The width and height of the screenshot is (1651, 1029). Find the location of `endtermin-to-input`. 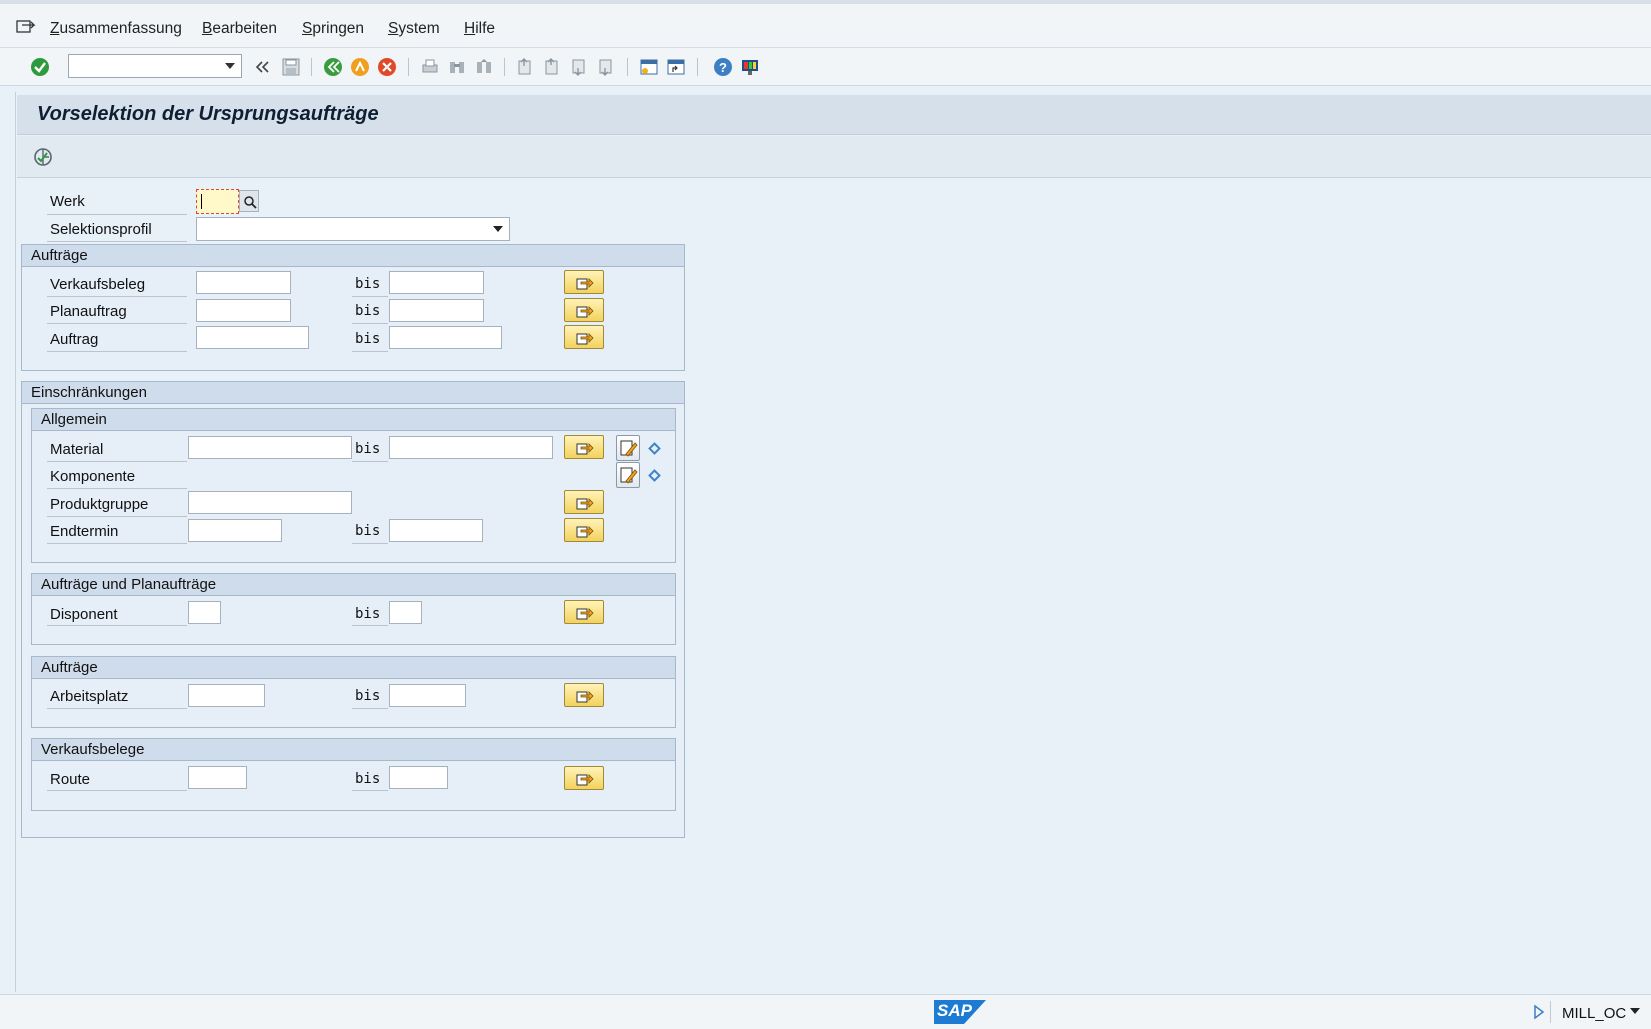

endtermin-to-input is located at coordinates (436, 530).